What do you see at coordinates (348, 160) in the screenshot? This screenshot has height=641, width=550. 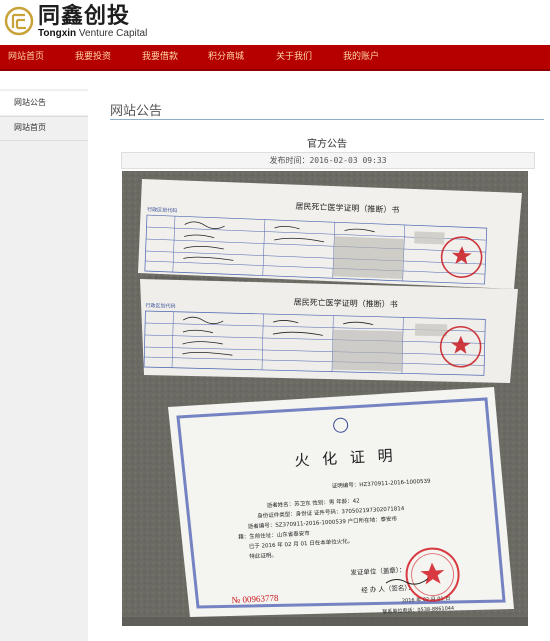 I see `publish-time: 2016-02-03 09:33` at bounding box center [348, 160].